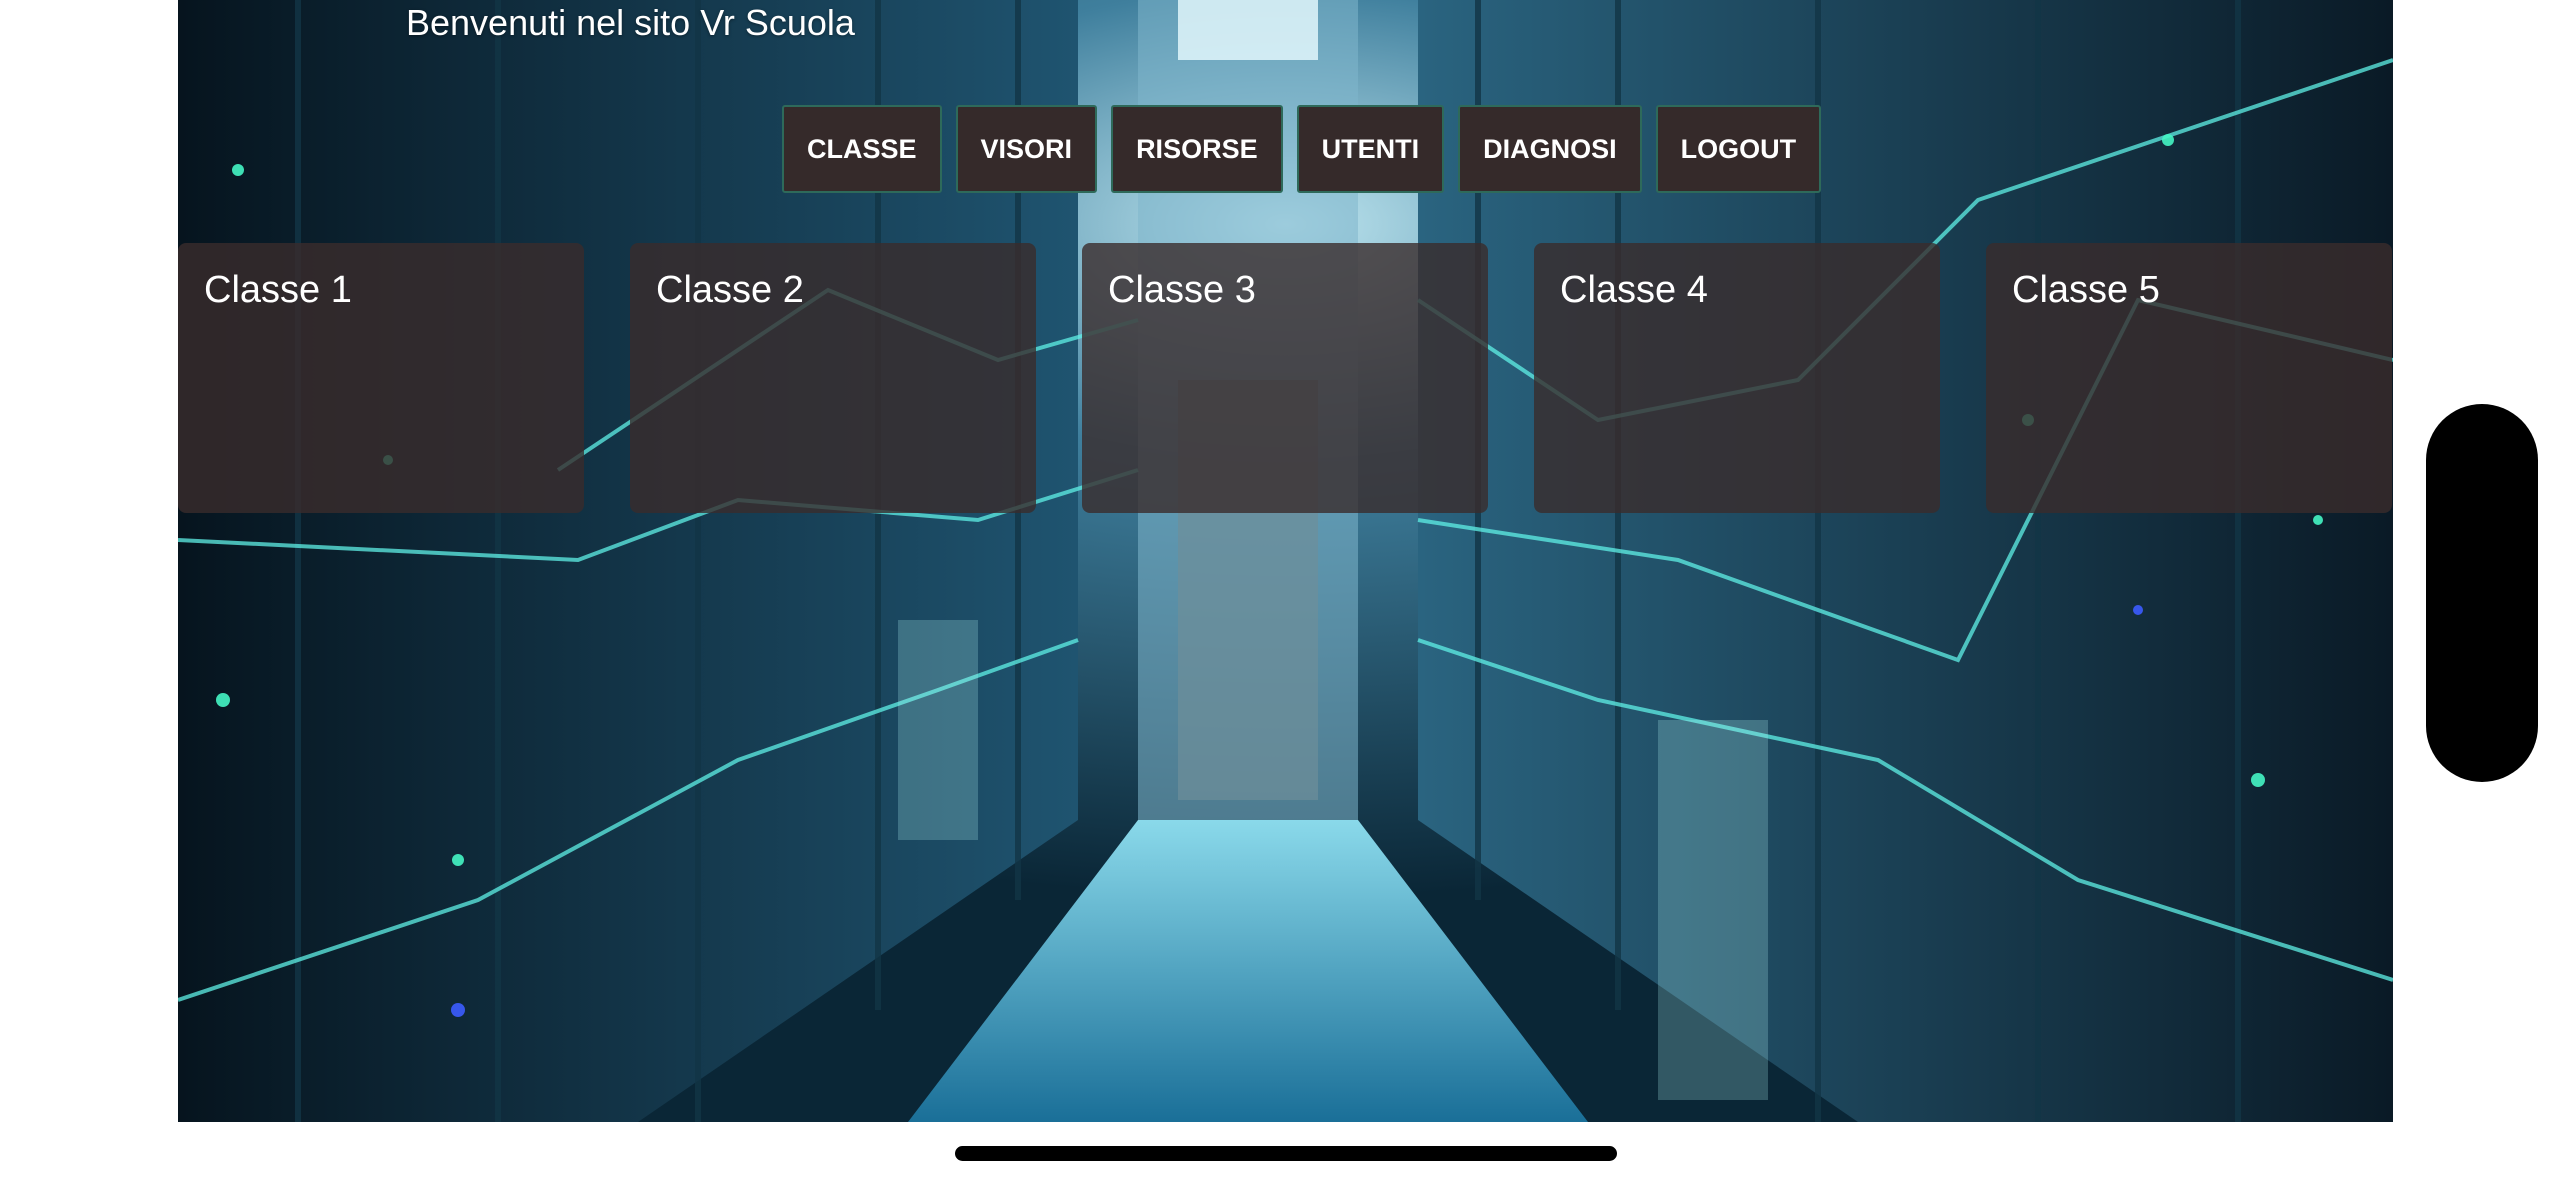 This screenshot has height=1179, width=2556. What do you see at coordinates (278, 290) in the screenshot?
I see `class-card-title: Classe 1` at bounding box center [278, 290].